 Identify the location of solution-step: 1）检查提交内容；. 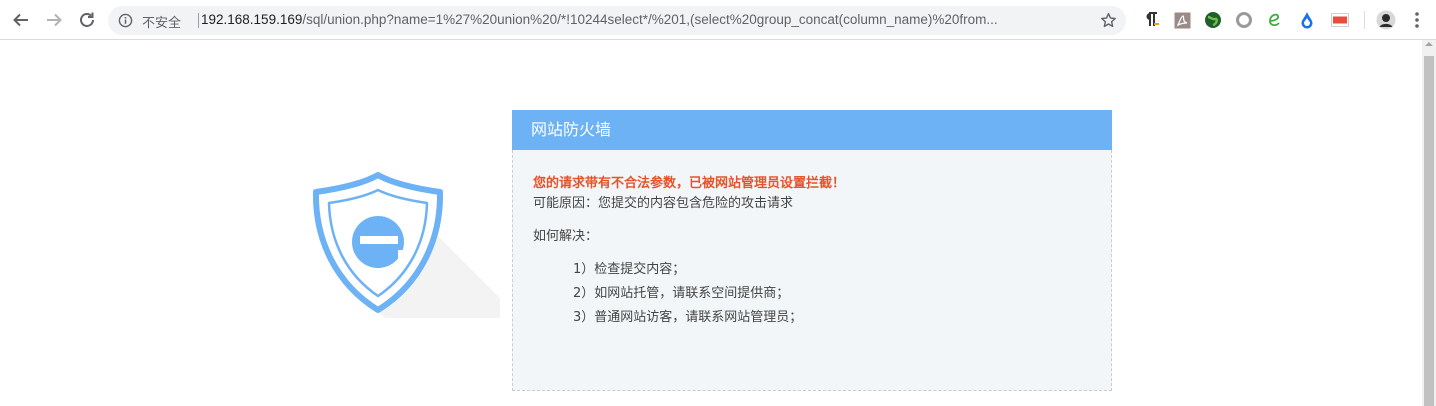
(629, 269).